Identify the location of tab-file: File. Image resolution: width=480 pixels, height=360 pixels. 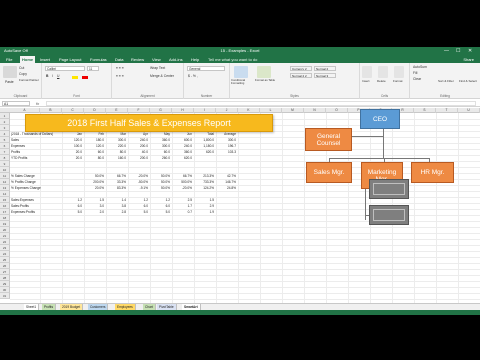
(9, 59).